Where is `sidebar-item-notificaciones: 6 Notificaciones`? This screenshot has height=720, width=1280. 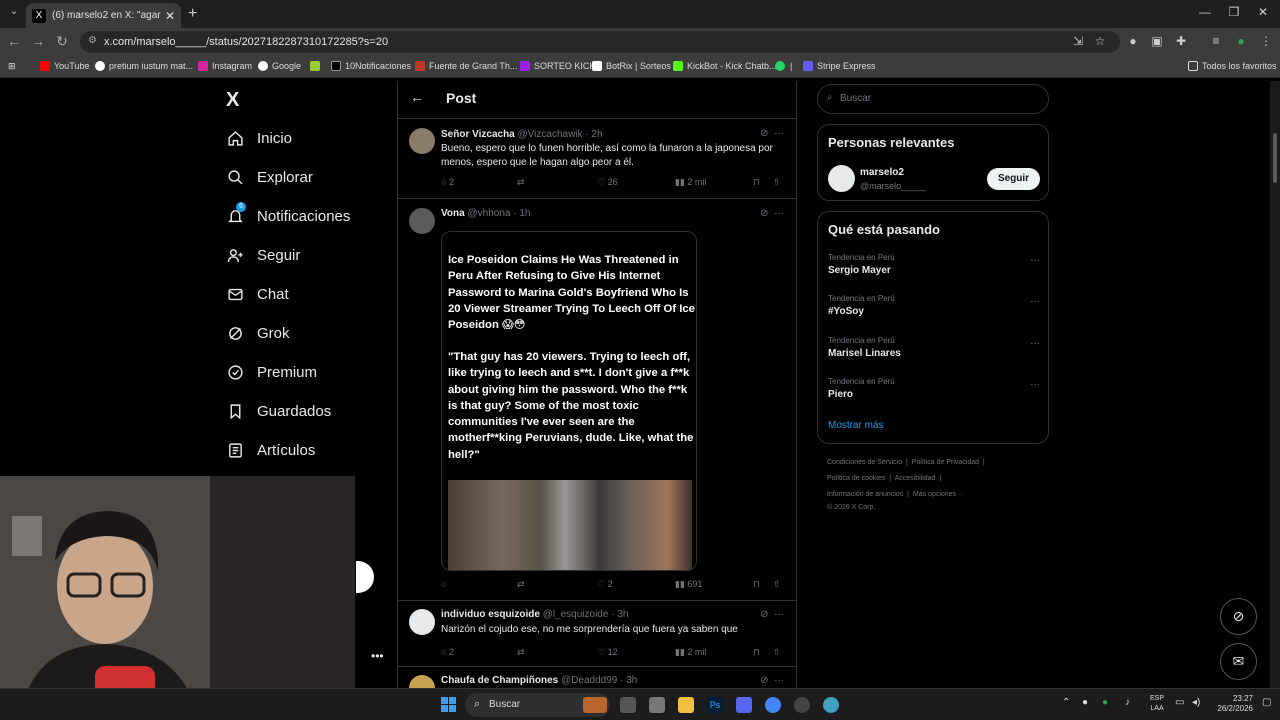 sidebar-item-notificaciones: 6 Notificaciones is located at coordinates (288, 213).